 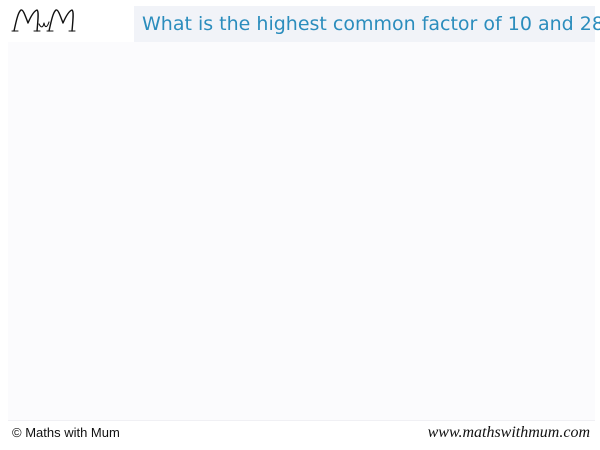 I want to click on footer-divider, so click(x=301, y=420).